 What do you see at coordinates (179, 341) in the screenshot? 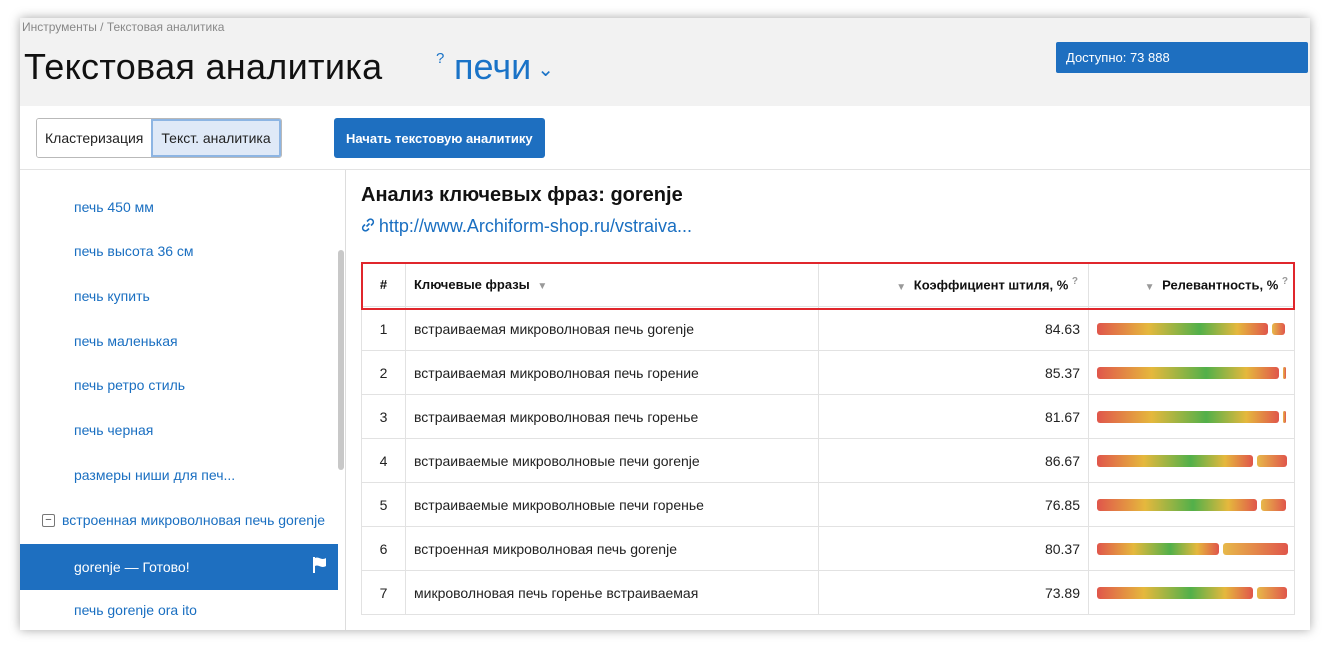
I see `sidebar-item: печь маленькая` at bounding box center [179, 341].